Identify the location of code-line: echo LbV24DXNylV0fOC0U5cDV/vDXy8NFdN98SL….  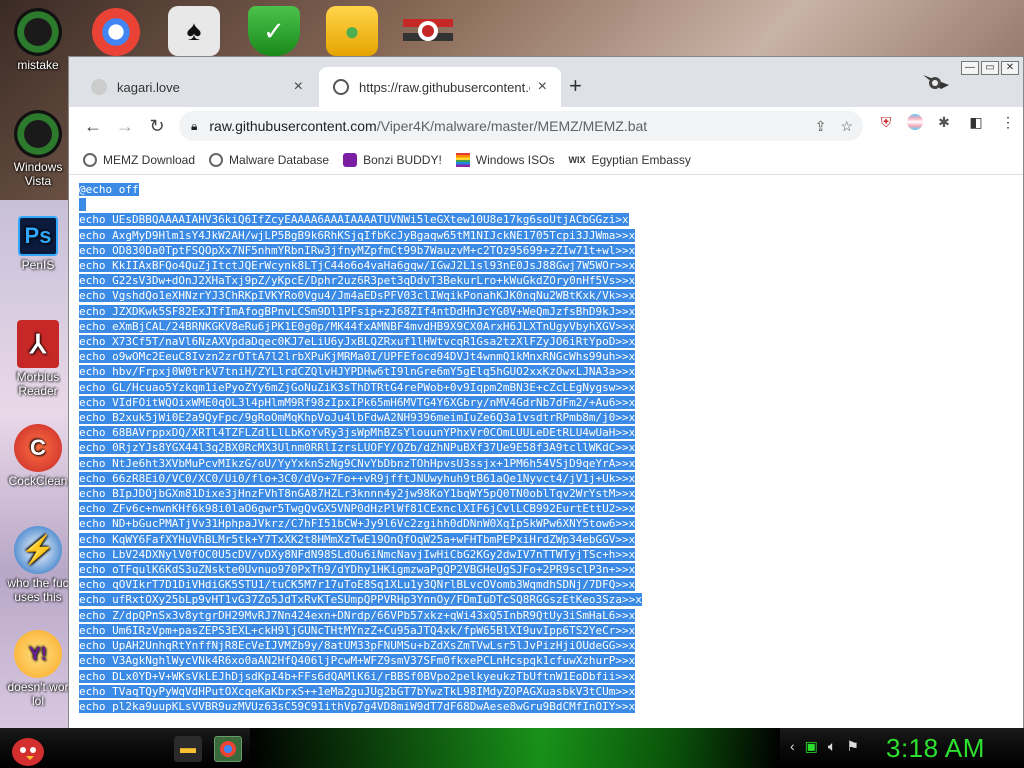
(357, 554).